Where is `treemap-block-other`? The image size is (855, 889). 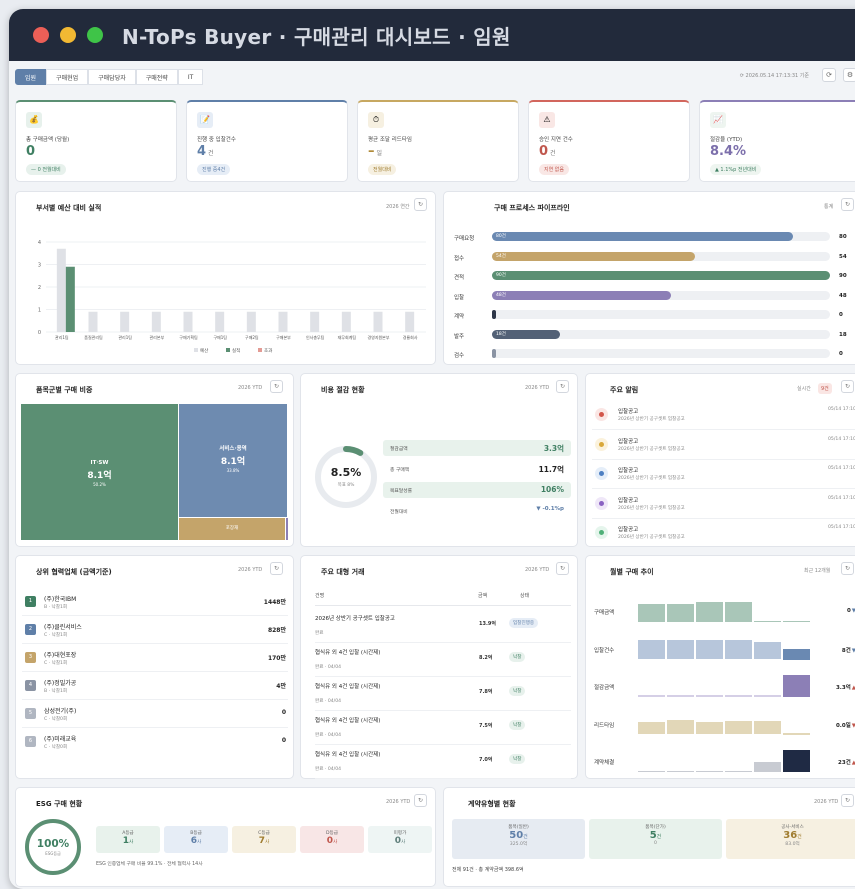
treemap-block-other is located at coordinates (287, 529).